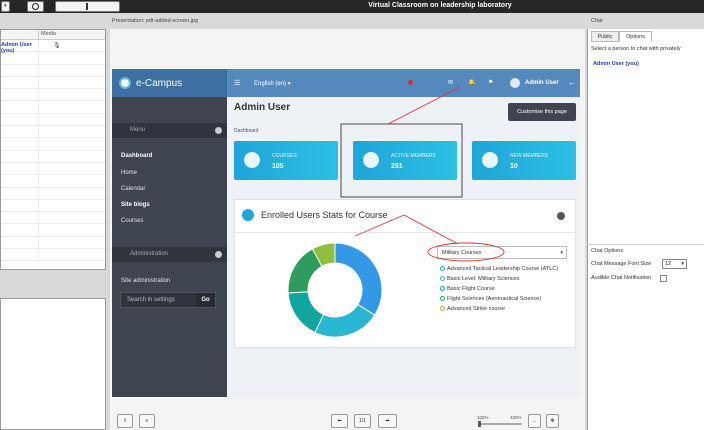  What do you see at coordinates (466, 252) in the screenshot?
I see `annotation-ellipse` at bounding box center [466, 252].